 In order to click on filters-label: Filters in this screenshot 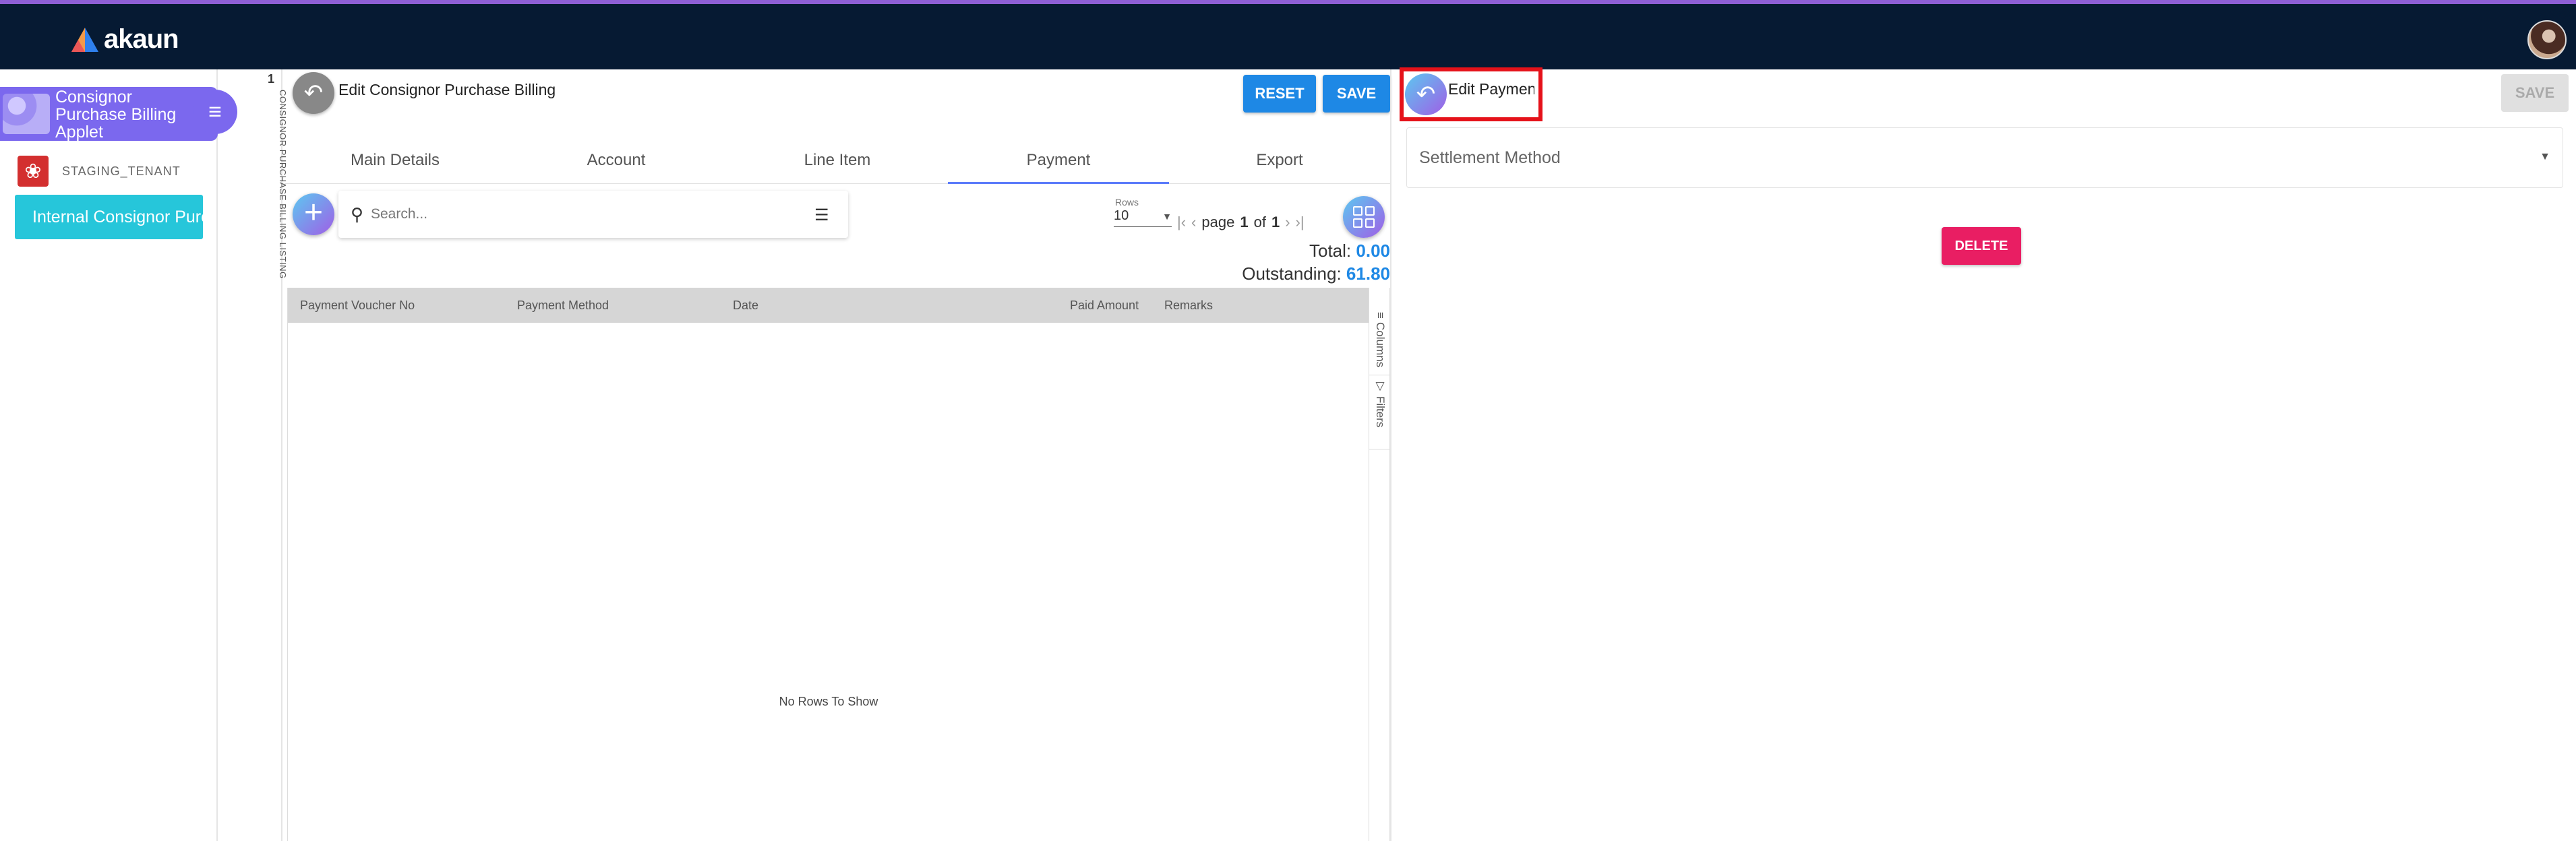, I will do `click(1380, 412)`.